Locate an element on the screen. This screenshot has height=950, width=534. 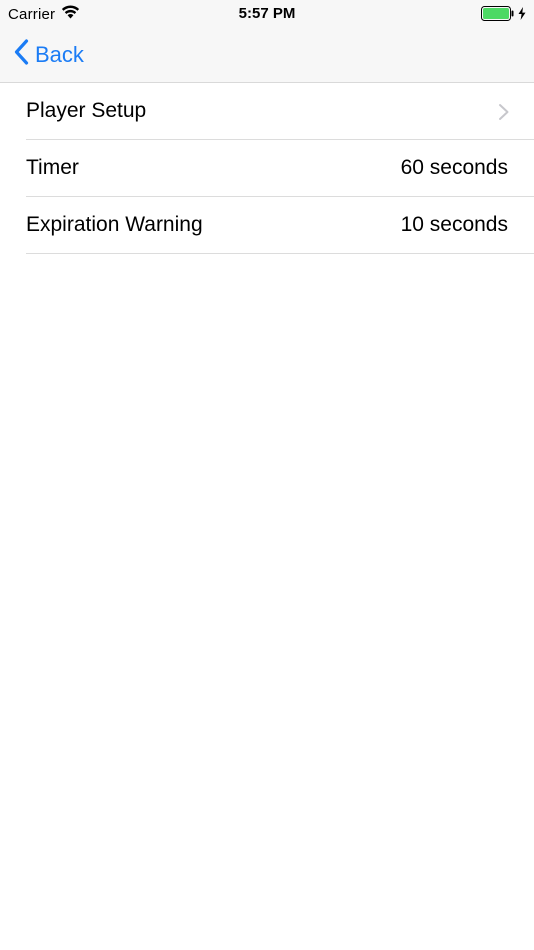
status-time: 5:57 PM is located at coordinates (267, 13).